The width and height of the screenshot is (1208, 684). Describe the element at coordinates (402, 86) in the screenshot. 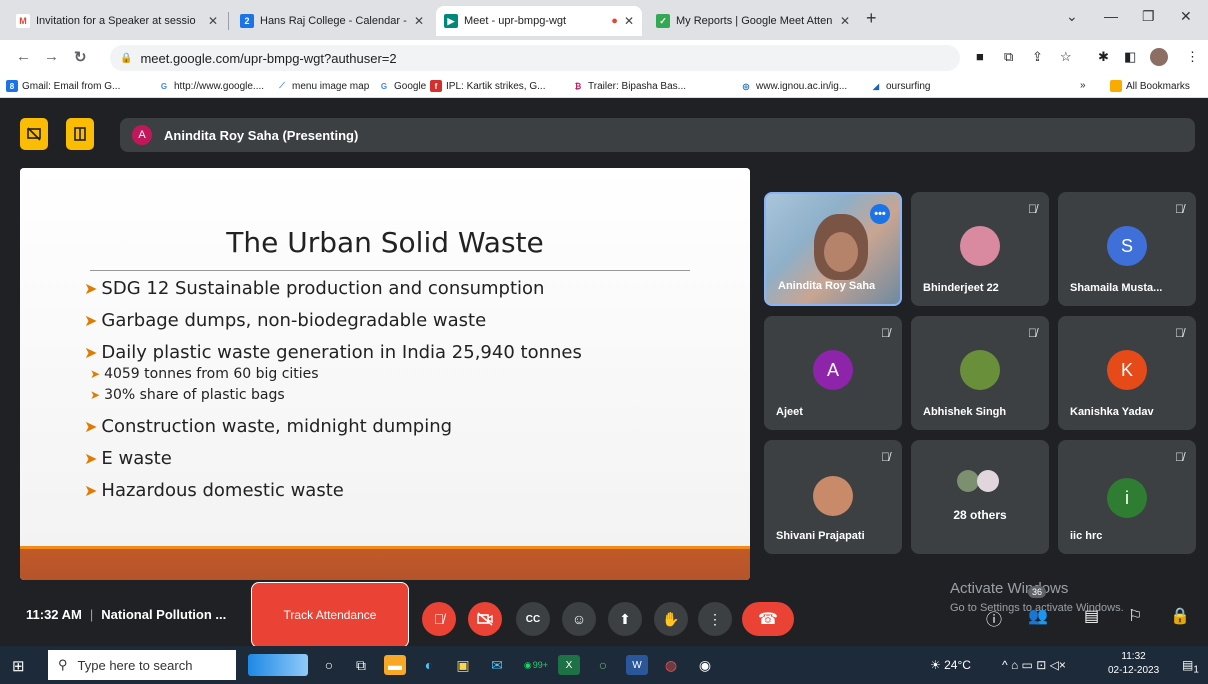

I see `bookmark-google: G Google` at that location.